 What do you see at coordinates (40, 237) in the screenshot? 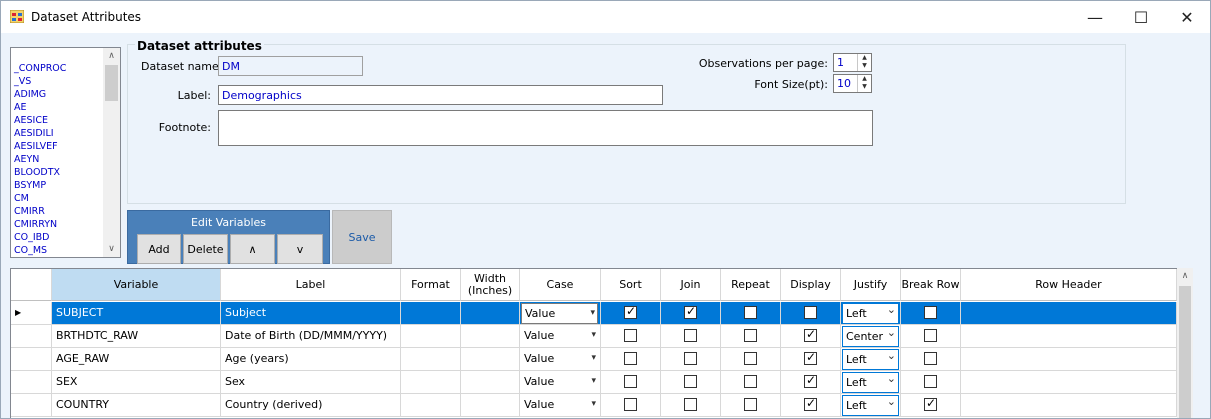
I see `dataset-list-item: CO_IBD` at bounding box center [40, 237].